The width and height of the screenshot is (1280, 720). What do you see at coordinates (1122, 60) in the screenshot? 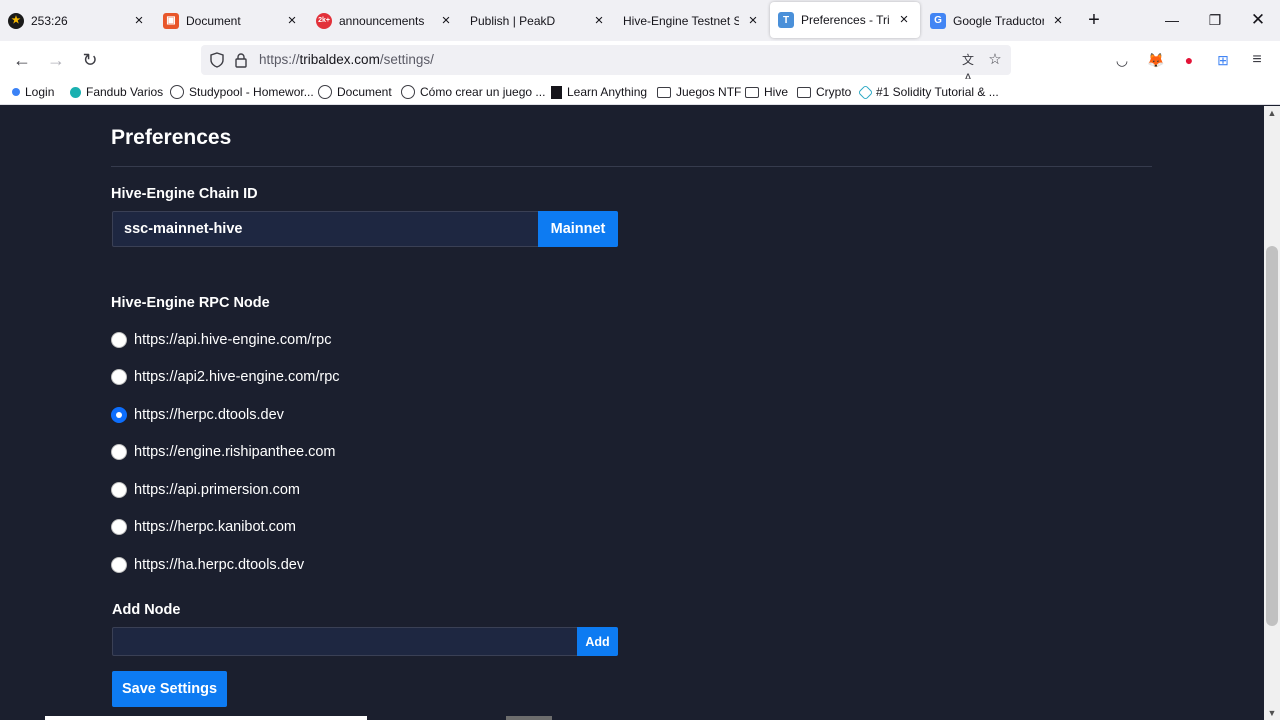
I see `pocket-icon: ◡` at bounding box center [1122, 60].